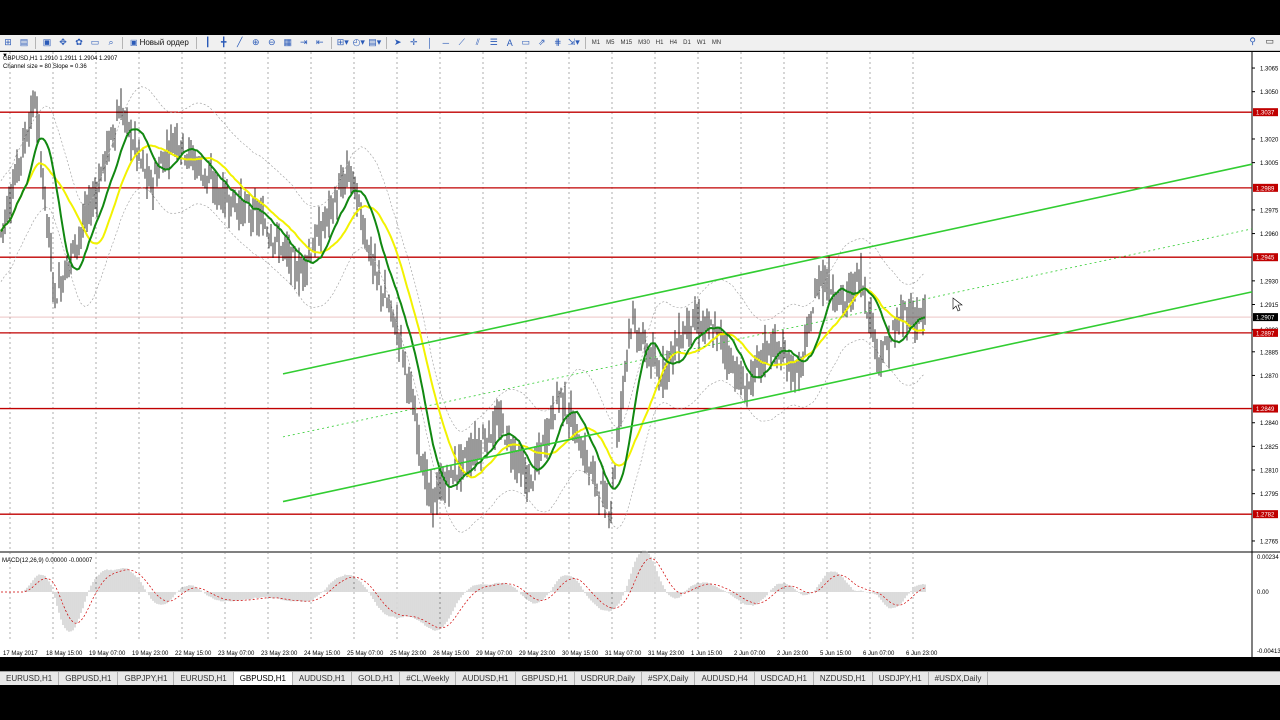  I want to click on periods-icon: ◴▾, so click(359, 42).